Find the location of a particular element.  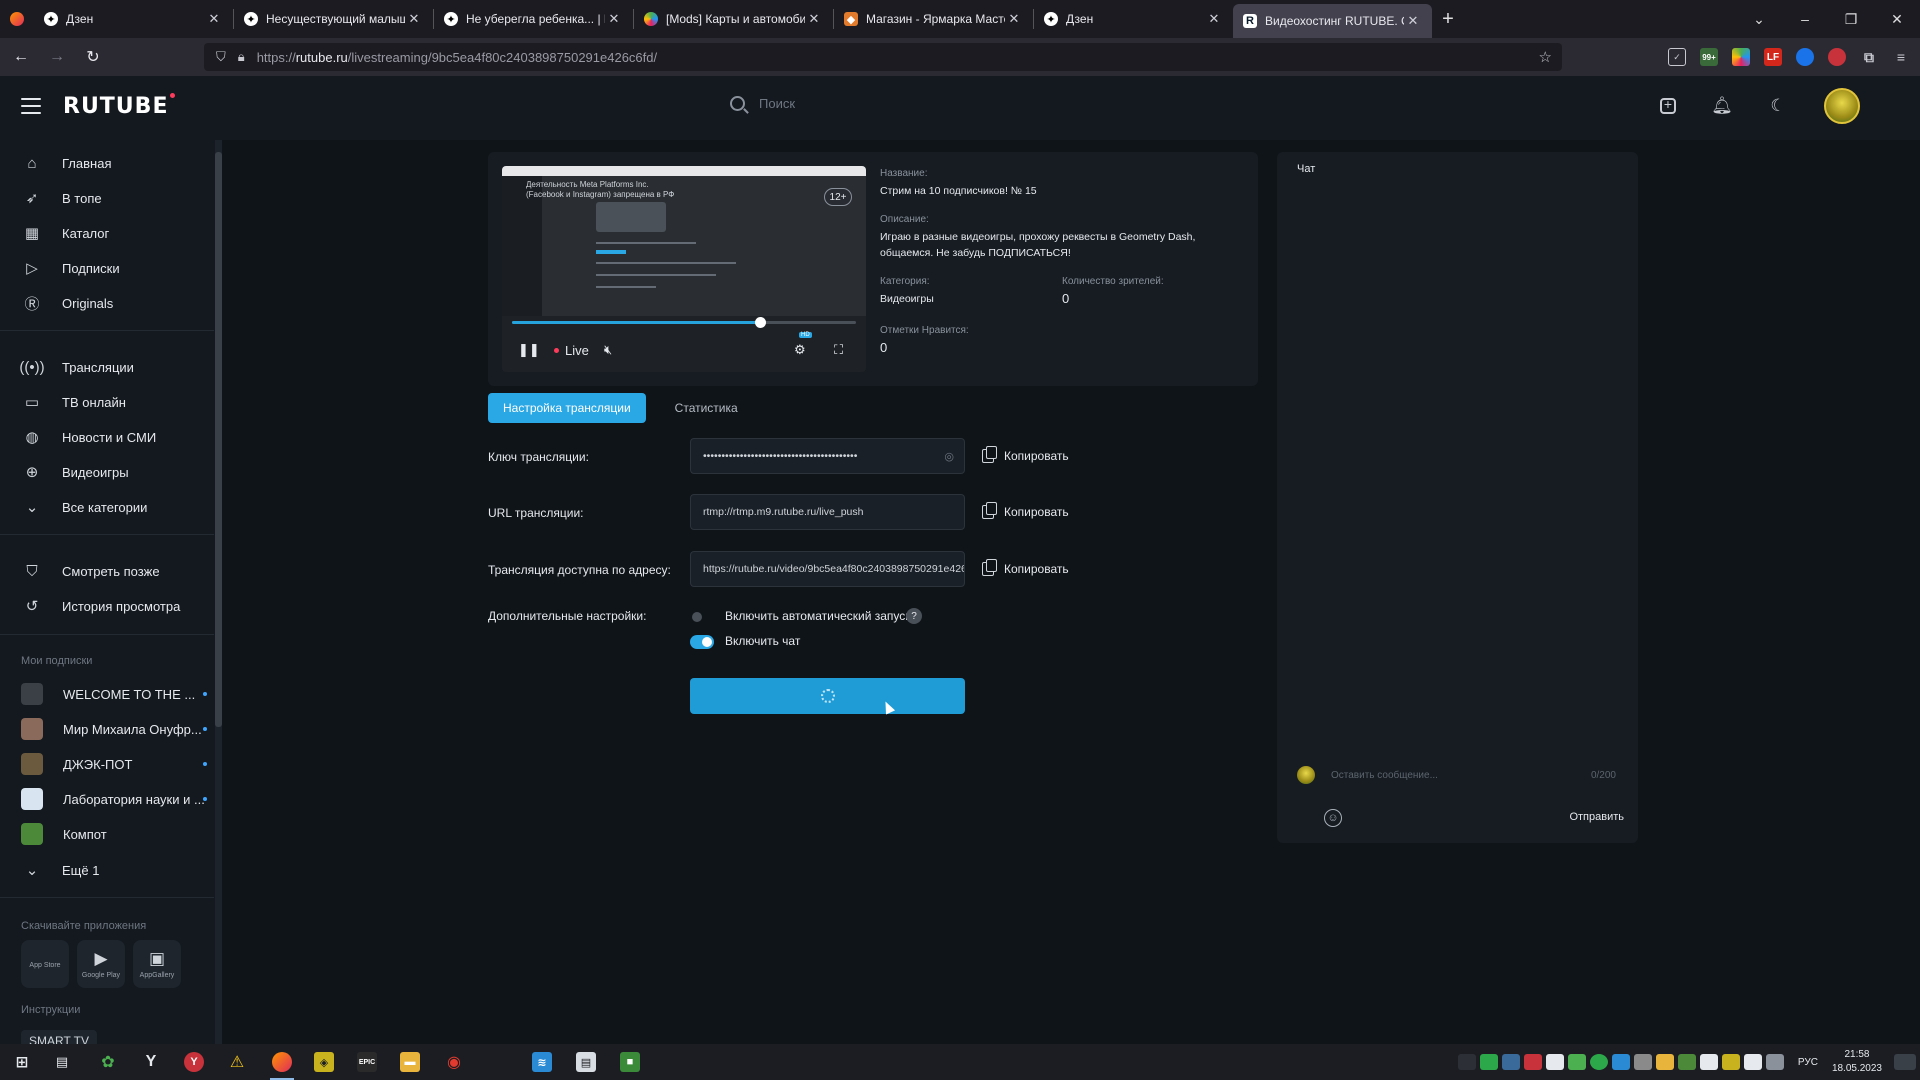

back-icon: ← is located at coordinates (21, 57).